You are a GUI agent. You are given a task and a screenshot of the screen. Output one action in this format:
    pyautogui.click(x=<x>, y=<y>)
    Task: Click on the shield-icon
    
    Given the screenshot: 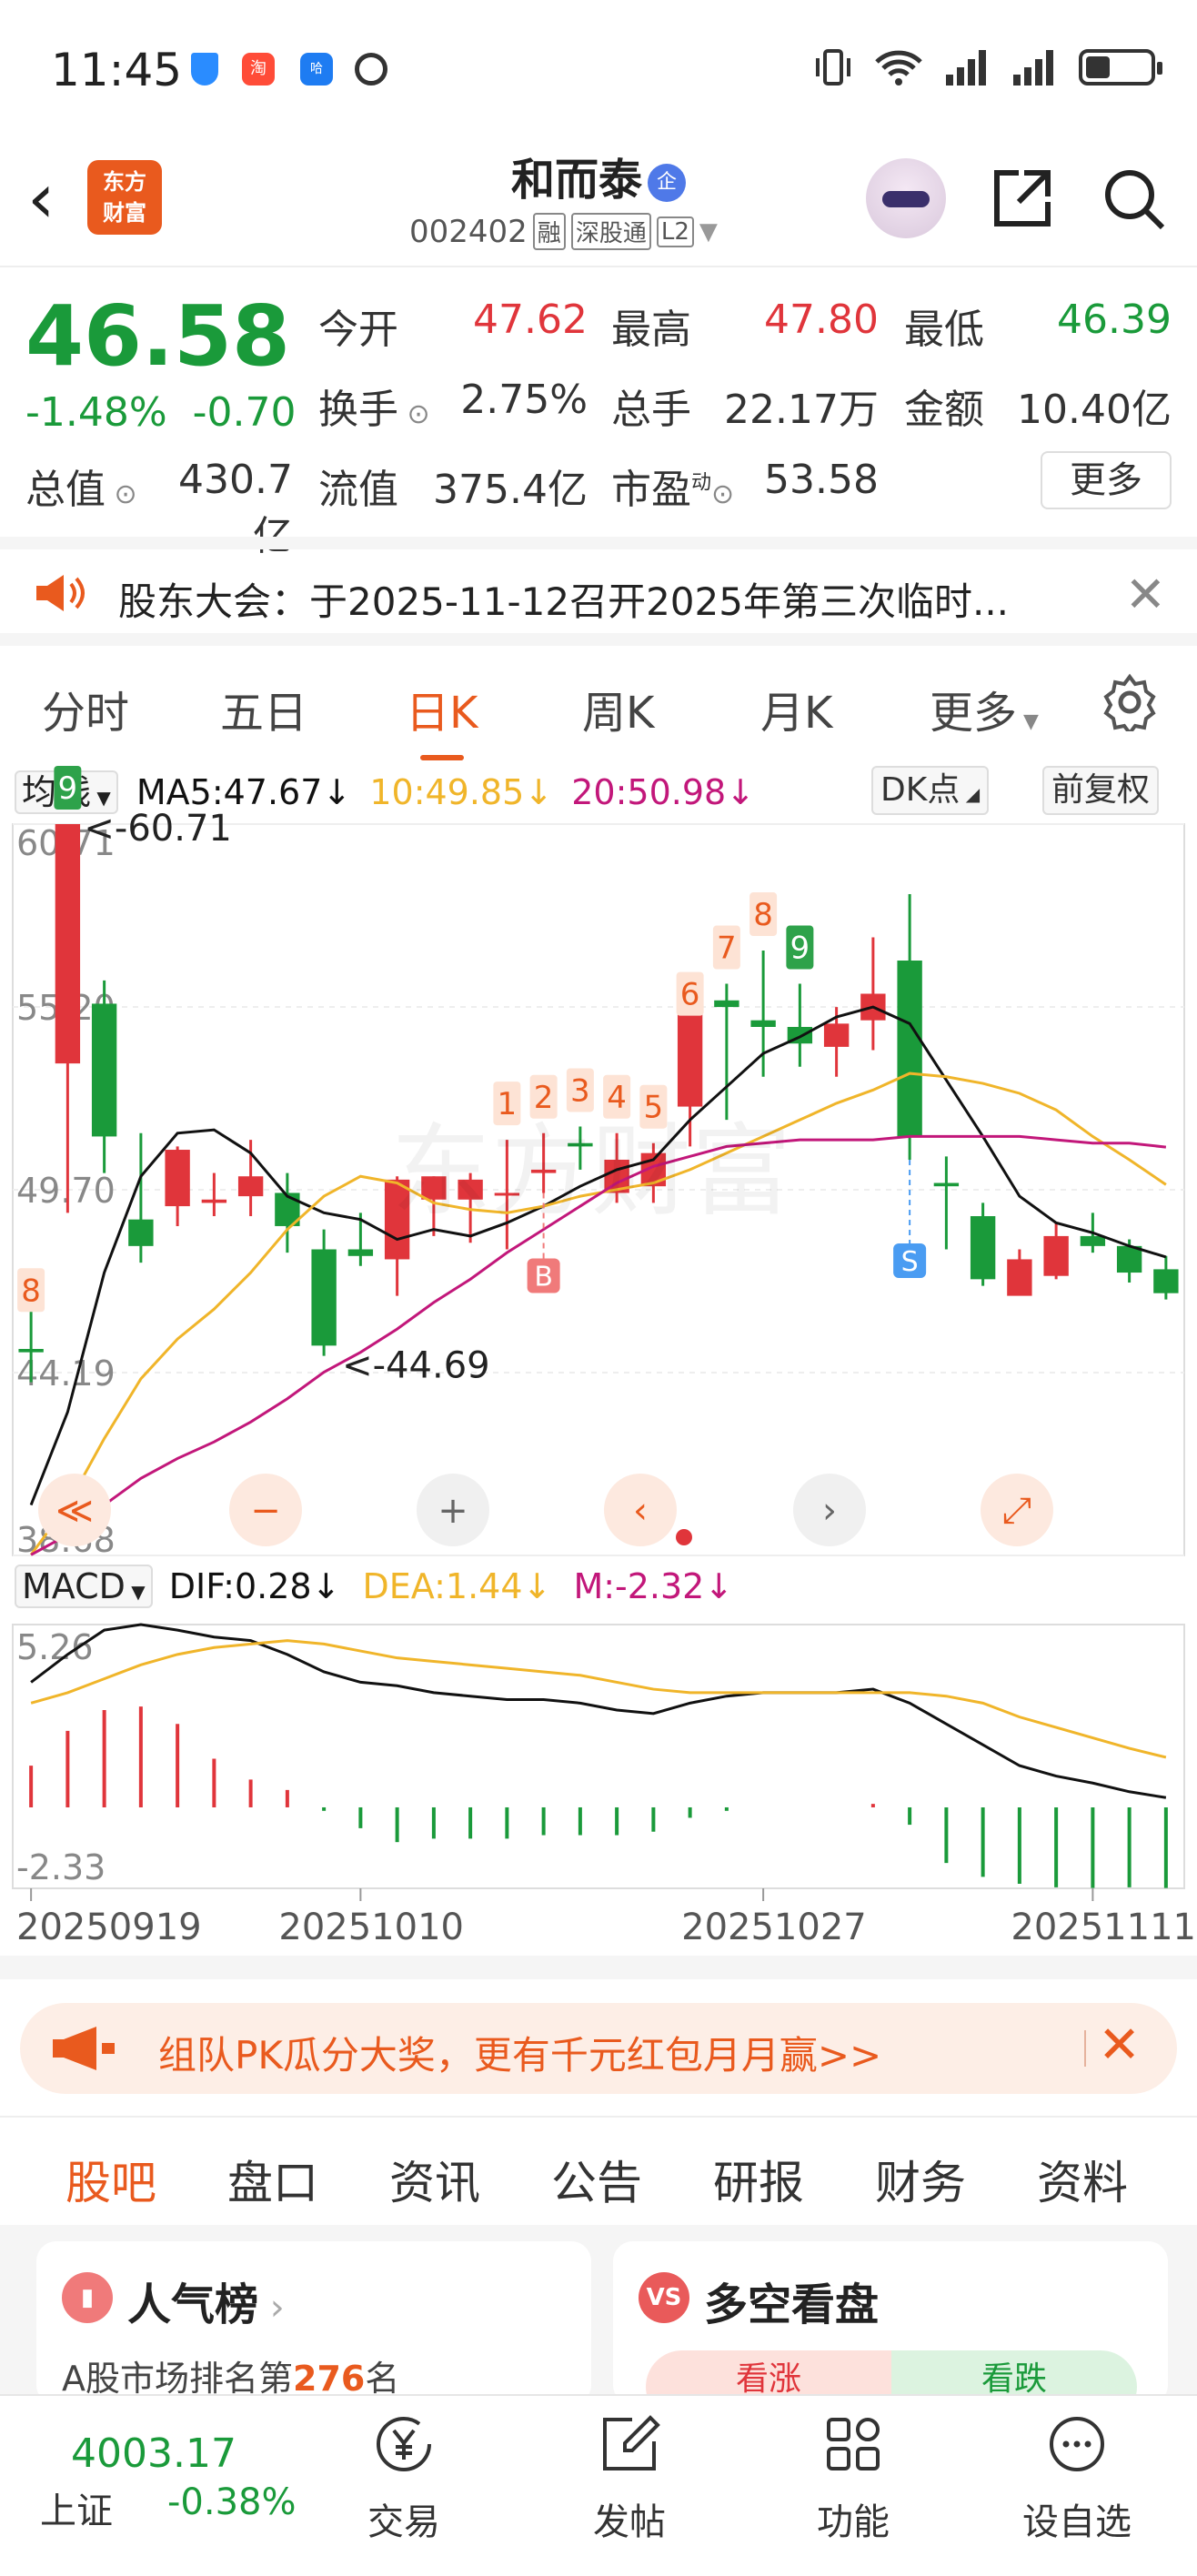 What is the action you would take?
    pyautogui.click(x=204, y=69)
    